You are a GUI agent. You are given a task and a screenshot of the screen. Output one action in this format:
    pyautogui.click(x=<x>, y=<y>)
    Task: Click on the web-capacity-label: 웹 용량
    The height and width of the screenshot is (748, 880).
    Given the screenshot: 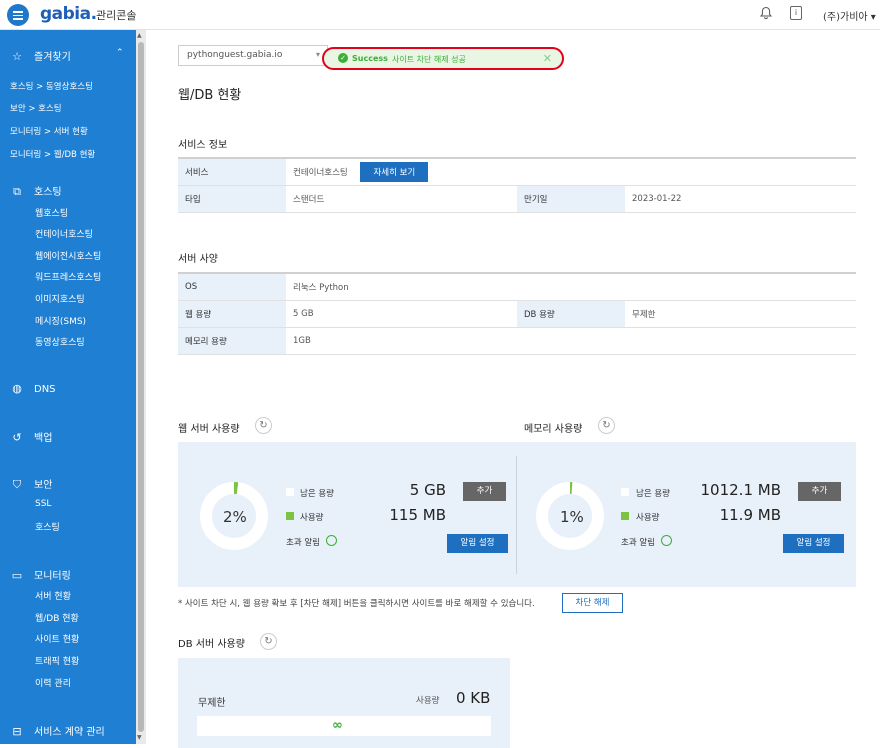 What is the action you would take?
    pyautogui.click(x=232, y=313)
    